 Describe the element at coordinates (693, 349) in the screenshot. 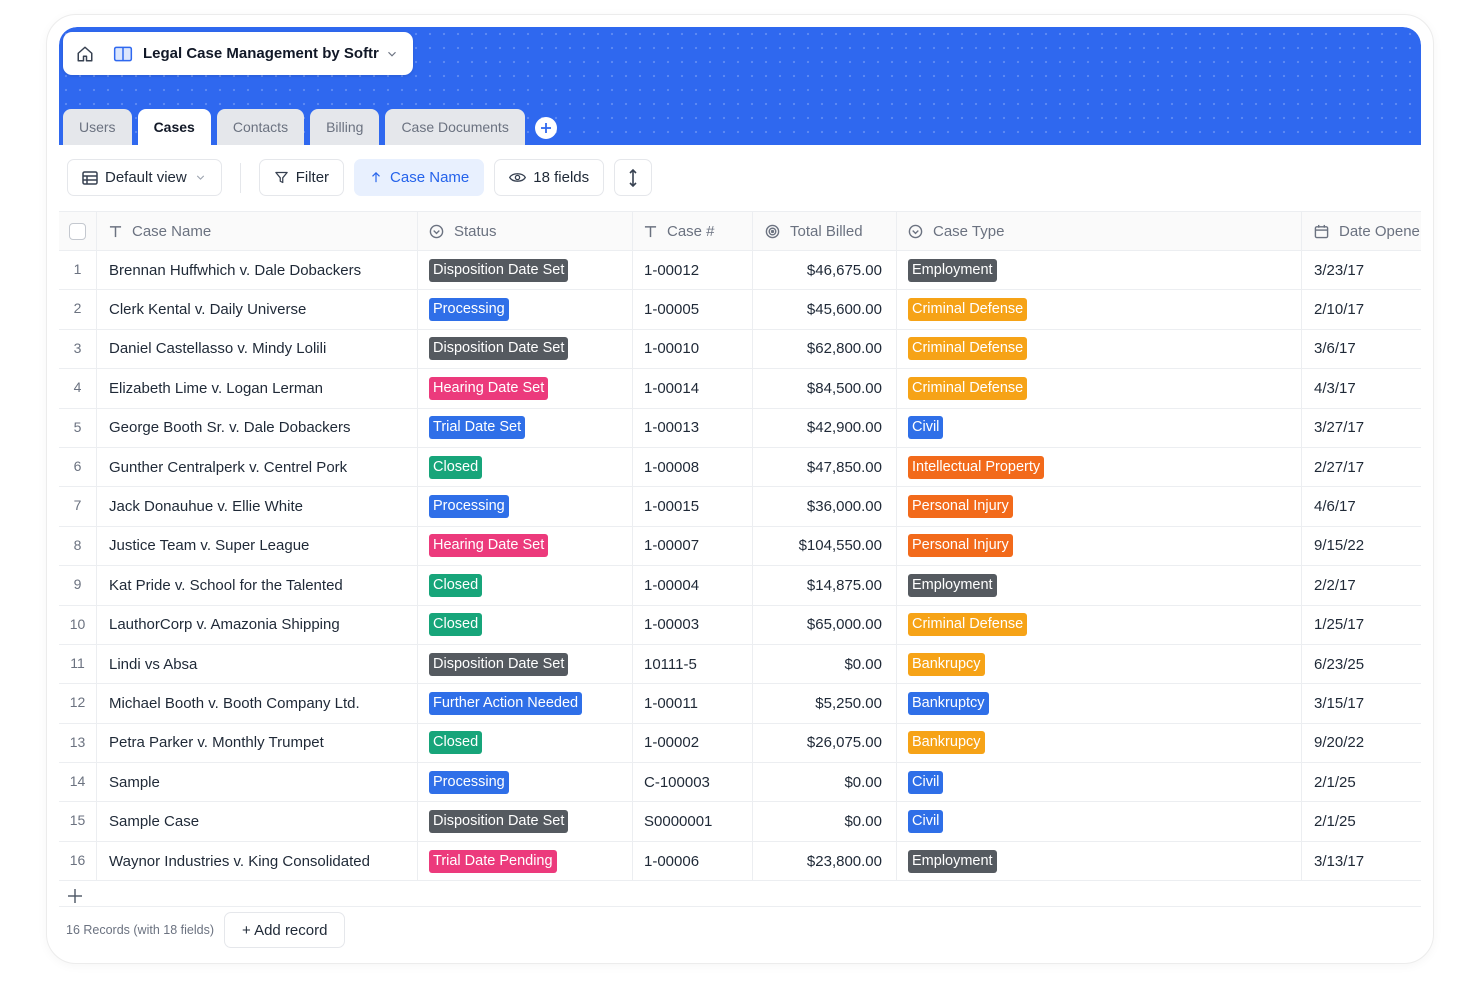

I see `case-number-cell: 1-00010` at that location.